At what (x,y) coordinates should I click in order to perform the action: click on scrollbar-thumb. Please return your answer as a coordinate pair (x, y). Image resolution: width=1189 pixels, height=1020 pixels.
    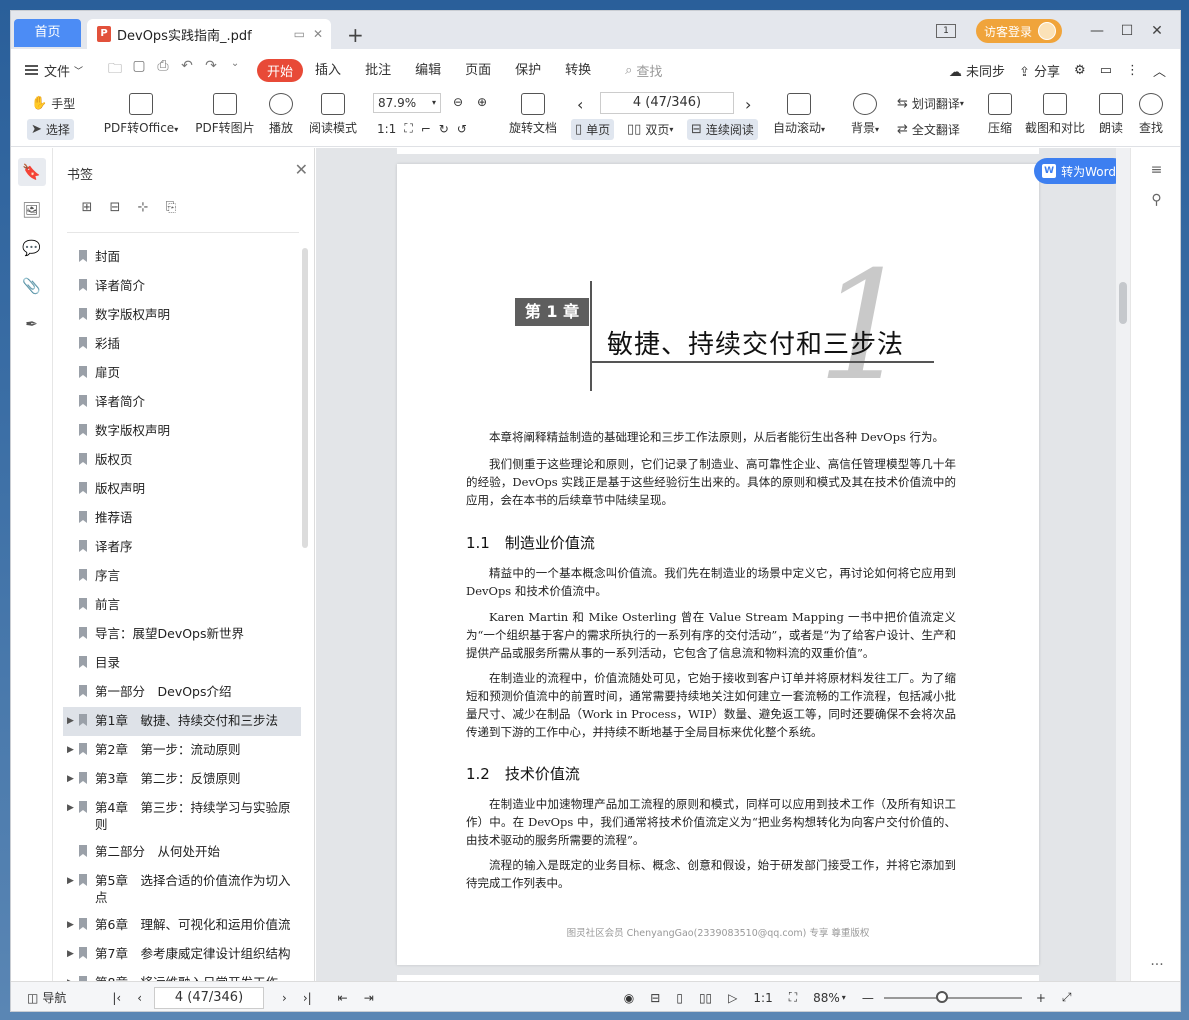
    Looking at the image, I should click on (1123, 303).